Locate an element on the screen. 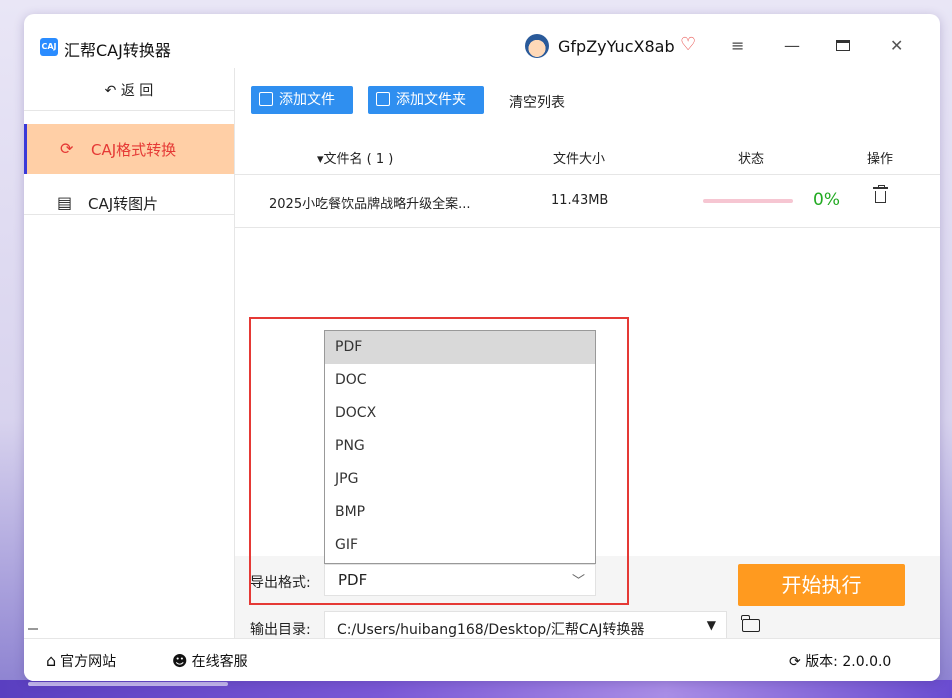 The image size is (952, 698). minimize-icon: — is located at coordinates (792, 45).